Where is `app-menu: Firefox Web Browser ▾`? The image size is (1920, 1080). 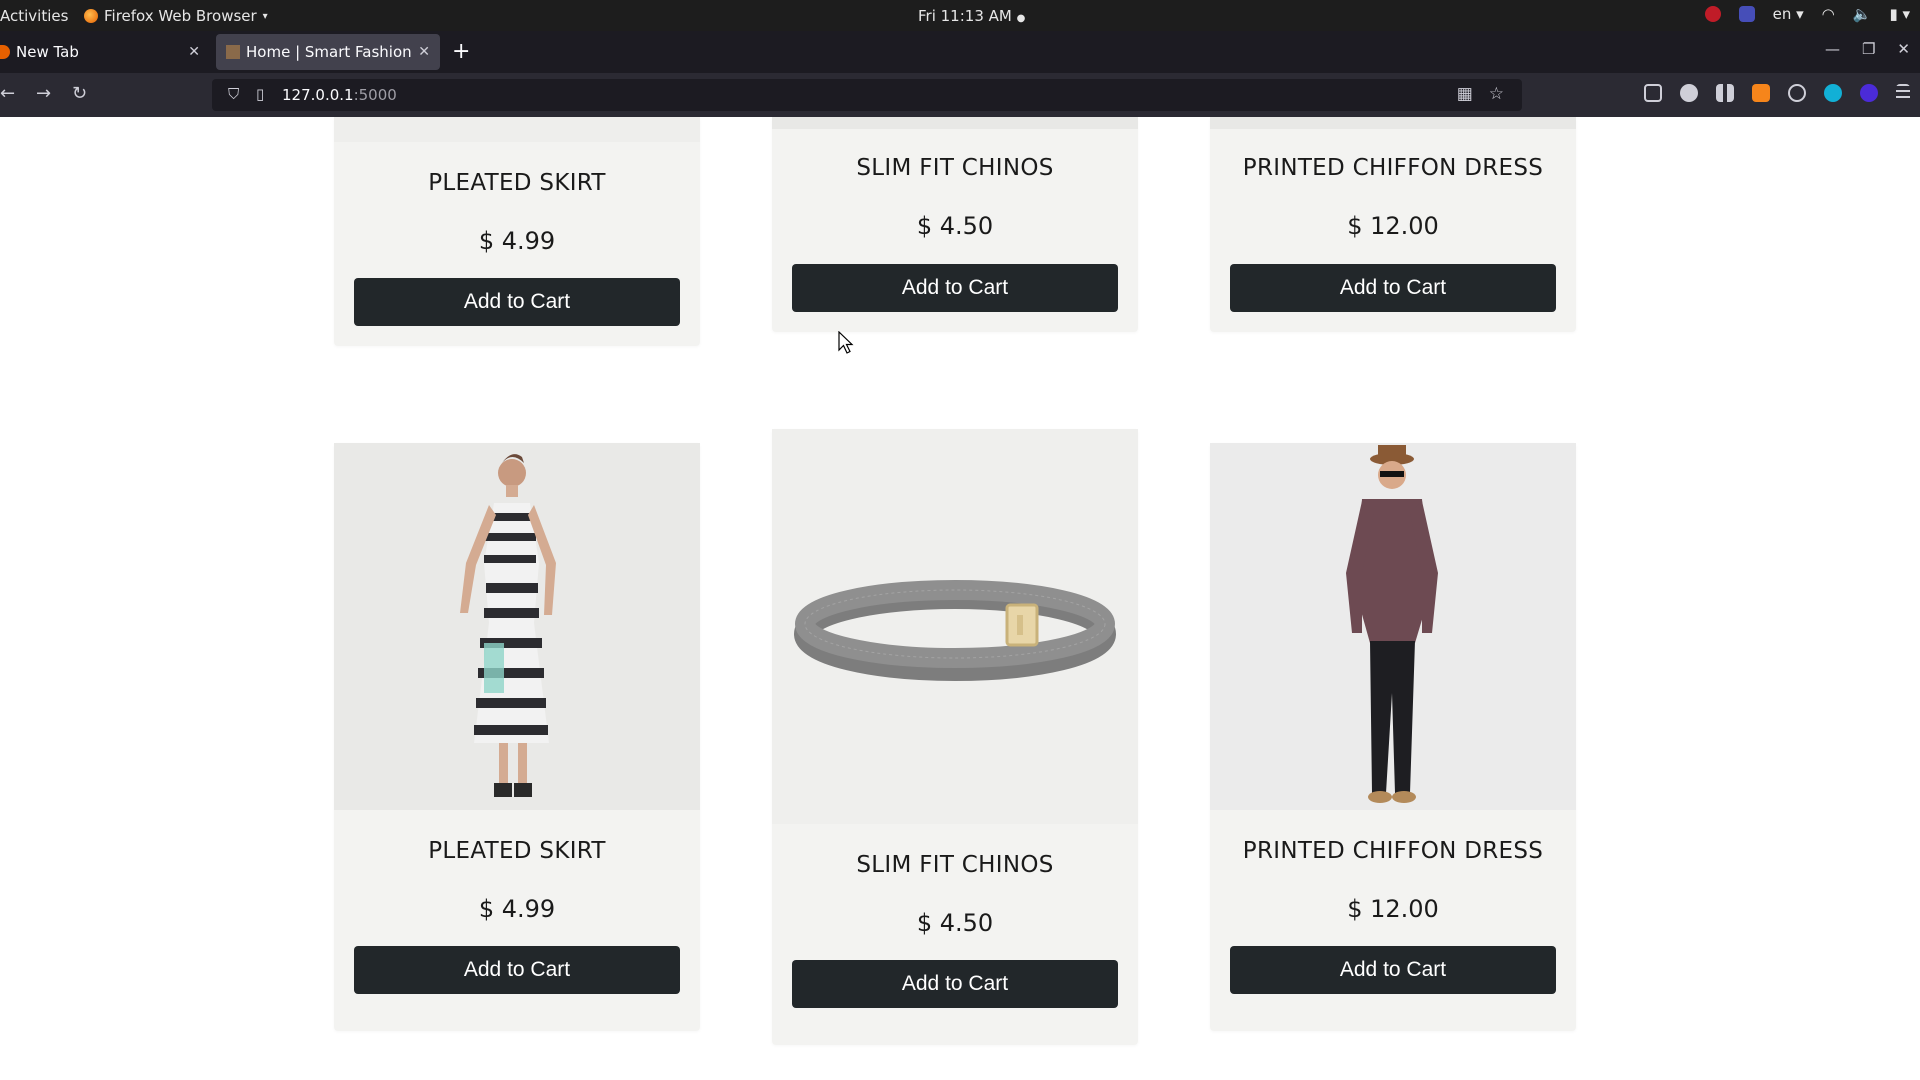
app-menu: Firefox Web Browser ▾ is located at coordinates (176, 16).